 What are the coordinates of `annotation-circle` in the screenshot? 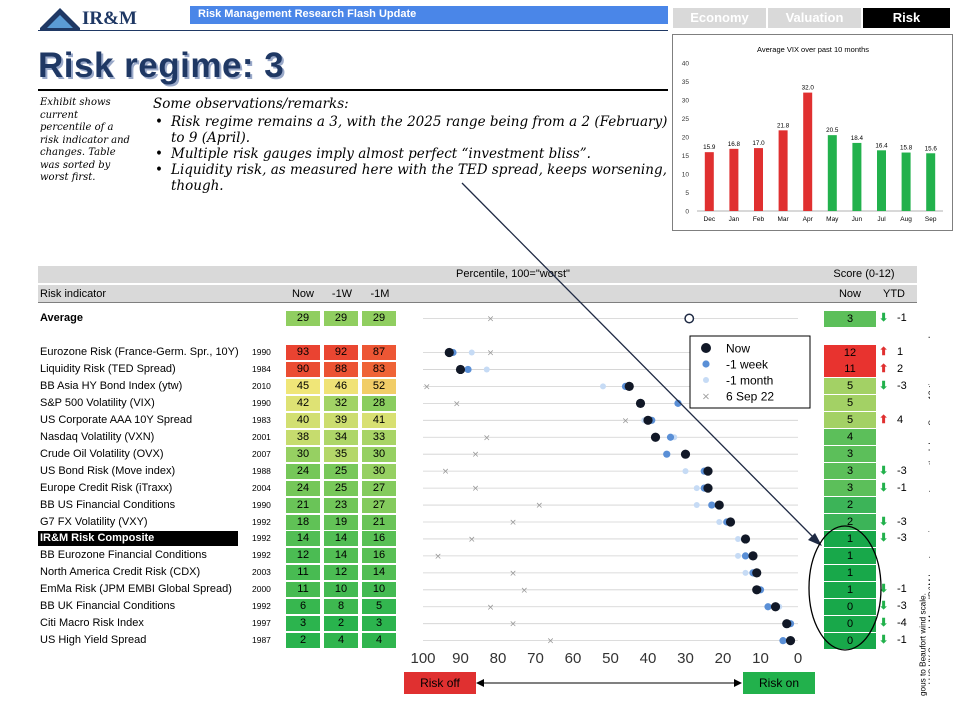 It's located at (845, 588).